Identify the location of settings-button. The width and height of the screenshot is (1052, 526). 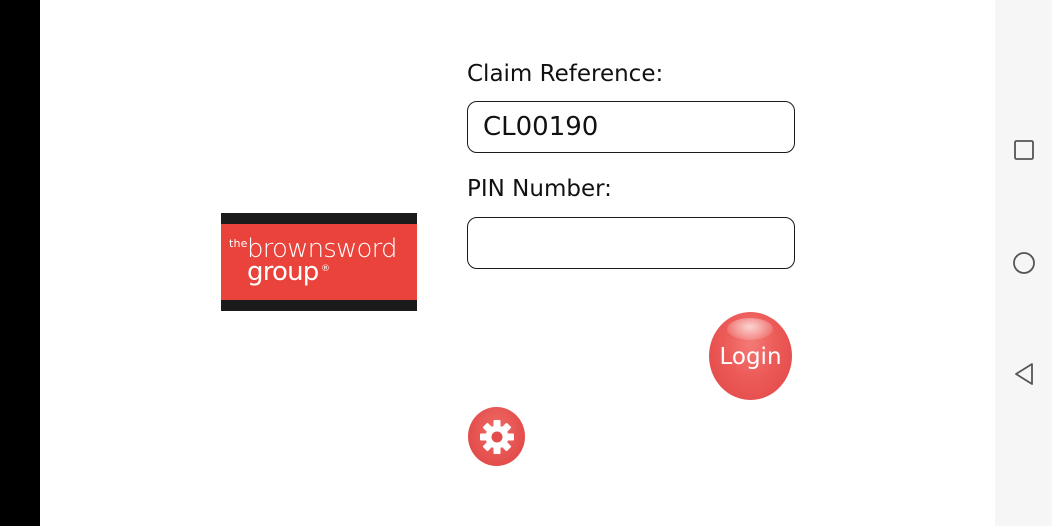
(496, 436).